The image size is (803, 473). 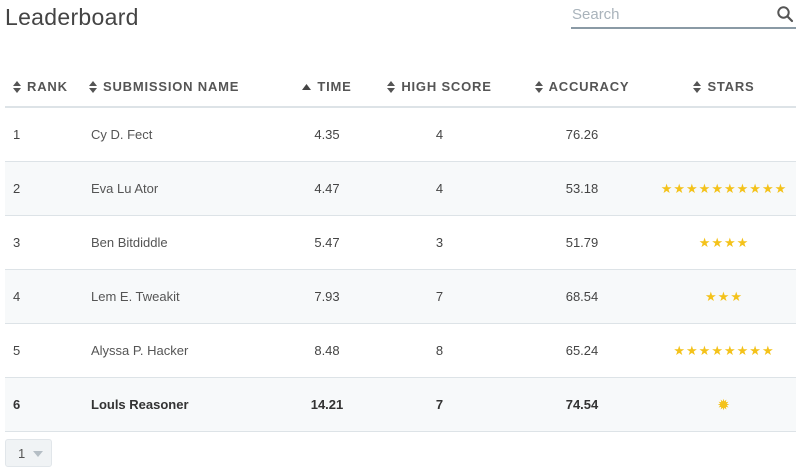 I want to click on star-rating: ★★★★★★★★, so click(x=724, y=350).